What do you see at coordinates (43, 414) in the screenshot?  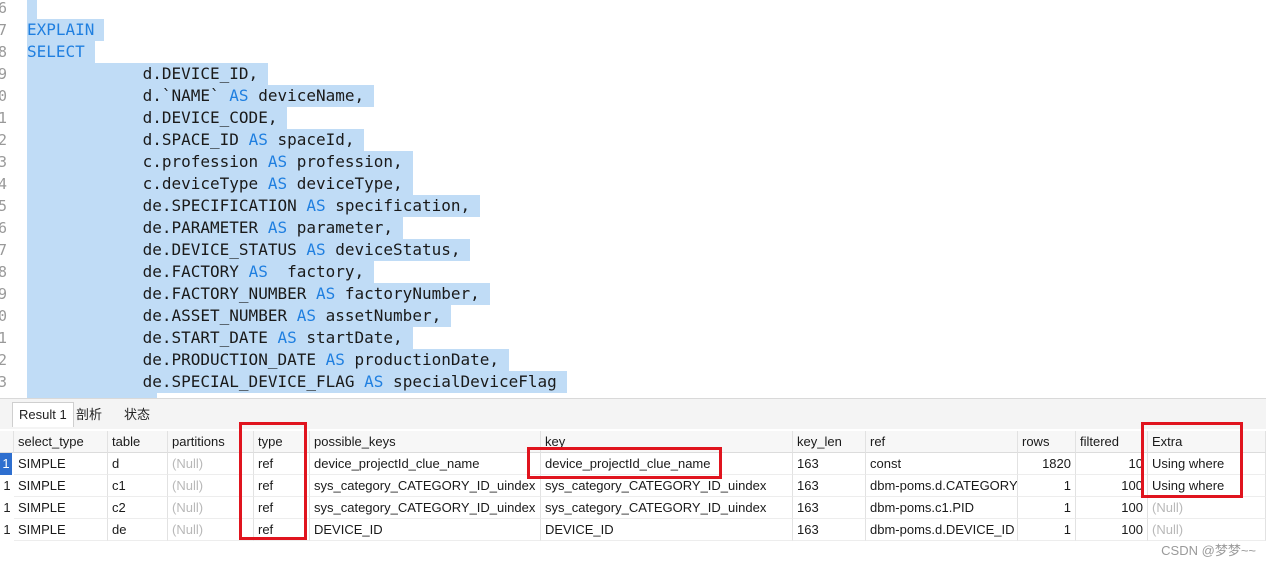 I see `tab-result-1: Result 1` at bounding box center [43, 414].